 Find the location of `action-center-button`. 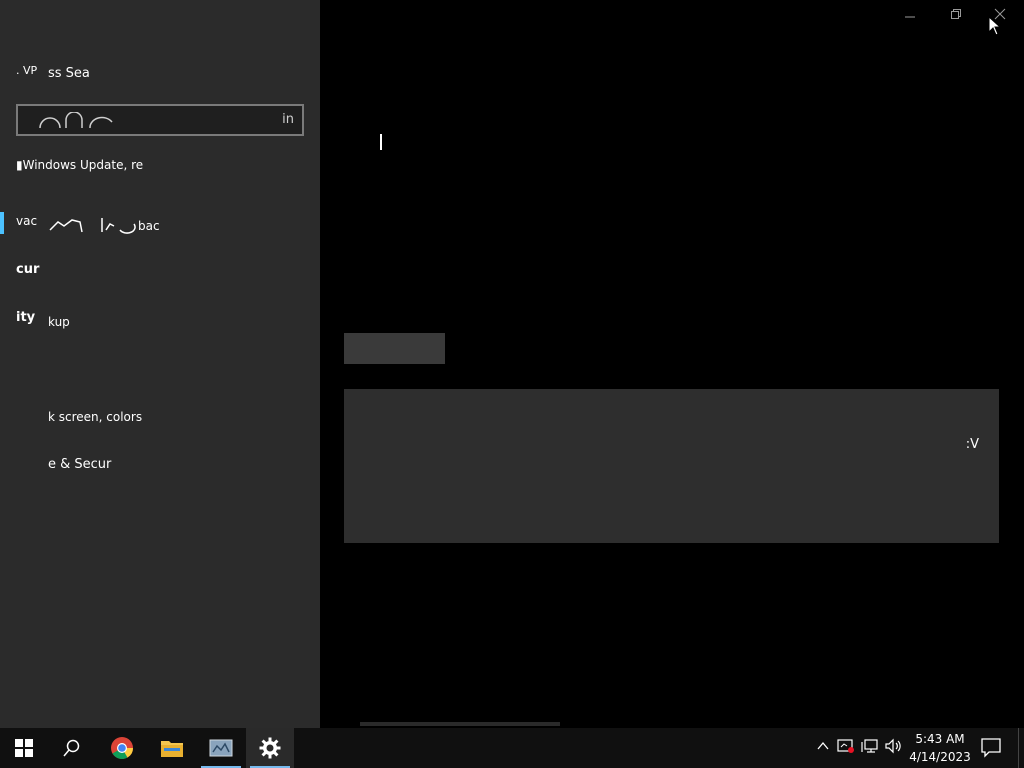

action-center-button is located at coordinates (992, 748).